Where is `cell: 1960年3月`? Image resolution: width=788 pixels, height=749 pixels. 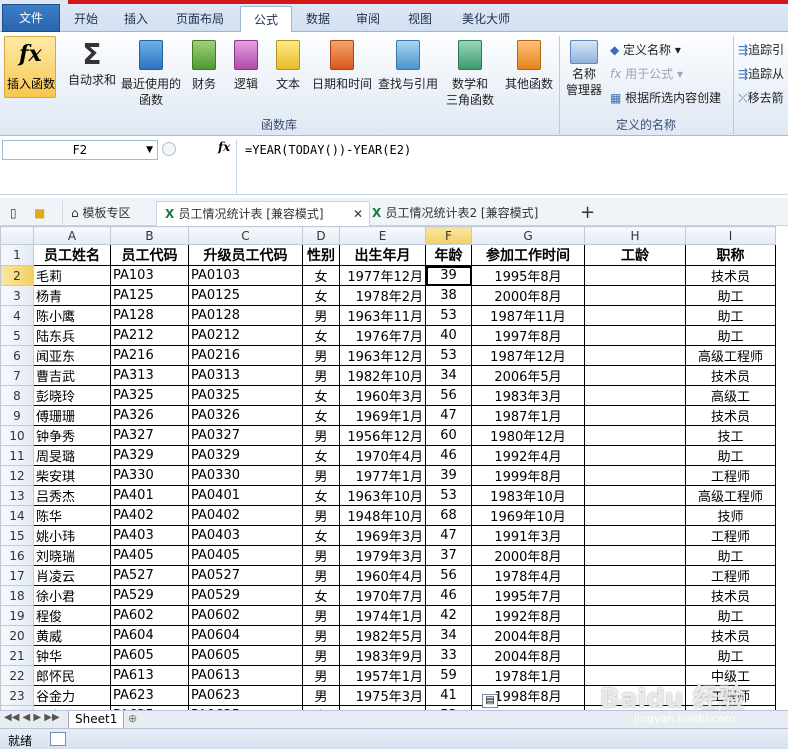 cell: 1960年3月 is located at coordinates (382, 395).